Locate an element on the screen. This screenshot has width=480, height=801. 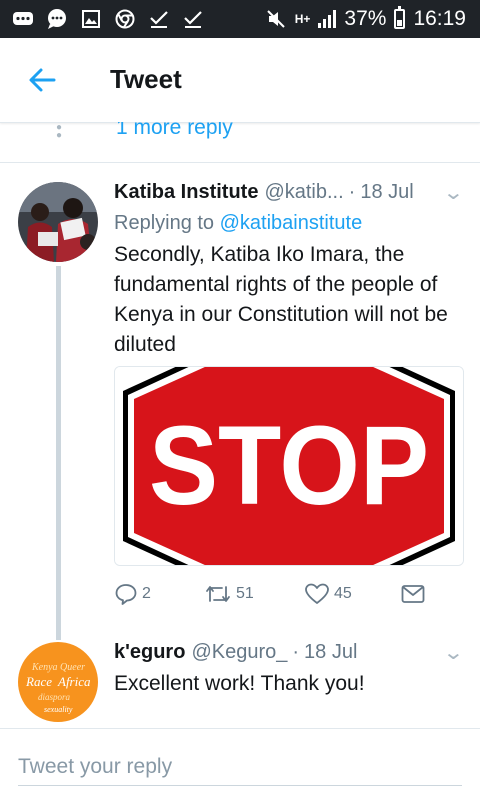
svg-text: Kenya Queer is located at coordinates (58, 667).